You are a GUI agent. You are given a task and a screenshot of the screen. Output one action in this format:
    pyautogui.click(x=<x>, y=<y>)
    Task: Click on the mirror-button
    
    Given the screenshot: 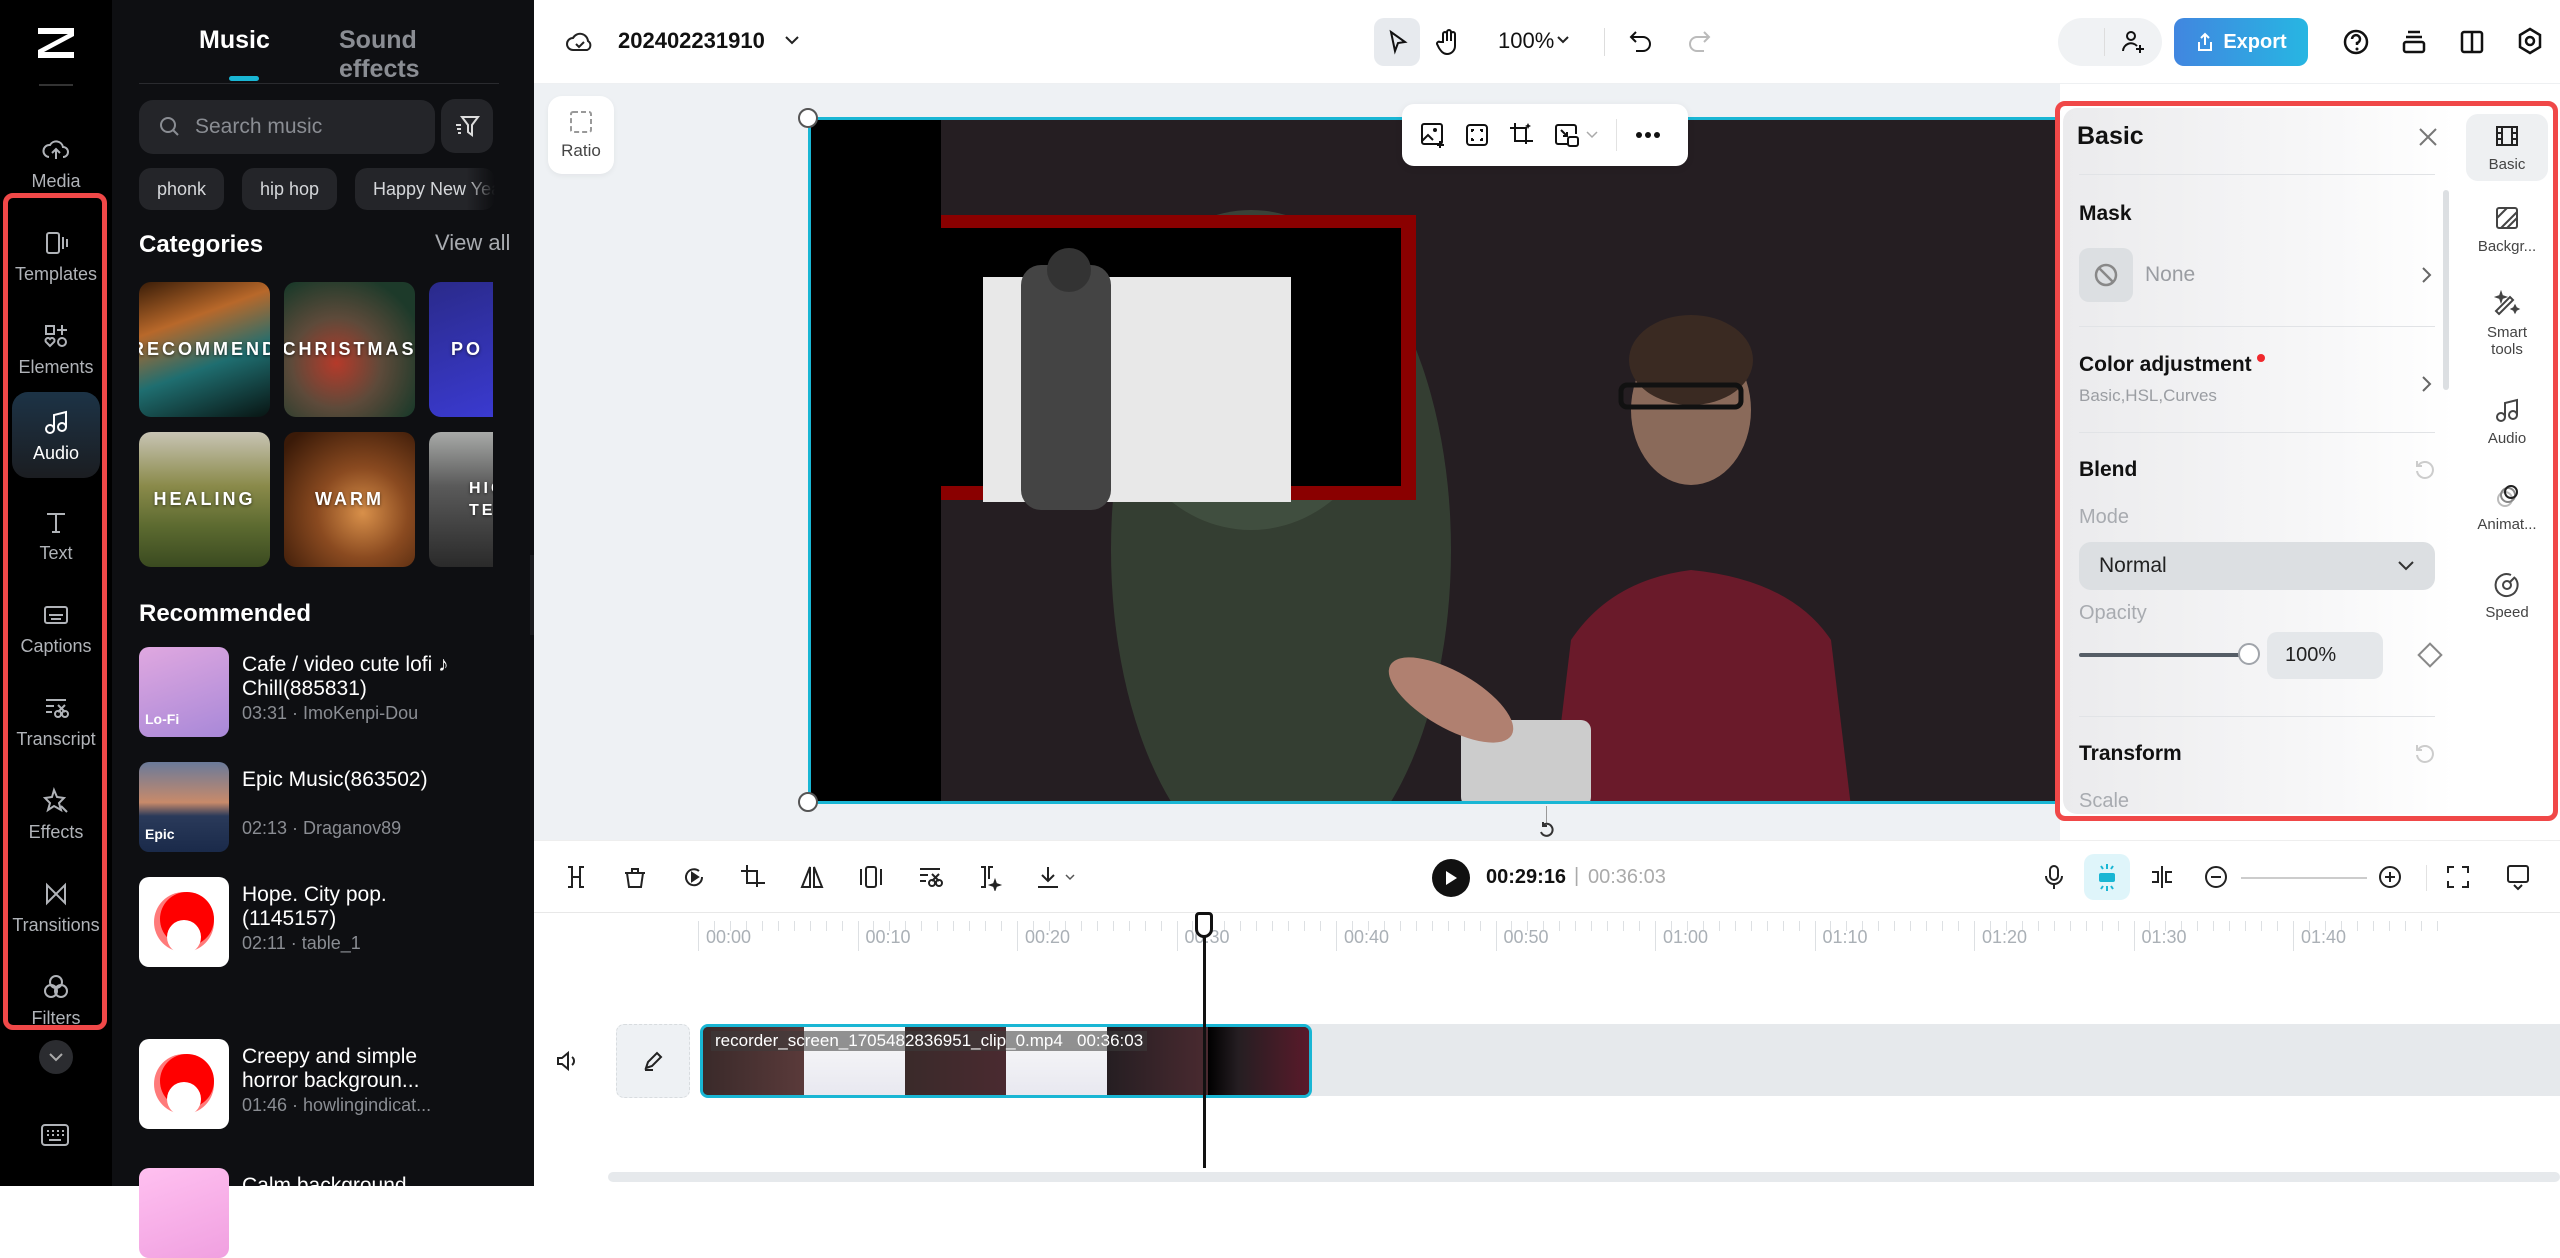 What is the action you would take?
    pyautogui.click(x=812, y=877)
    